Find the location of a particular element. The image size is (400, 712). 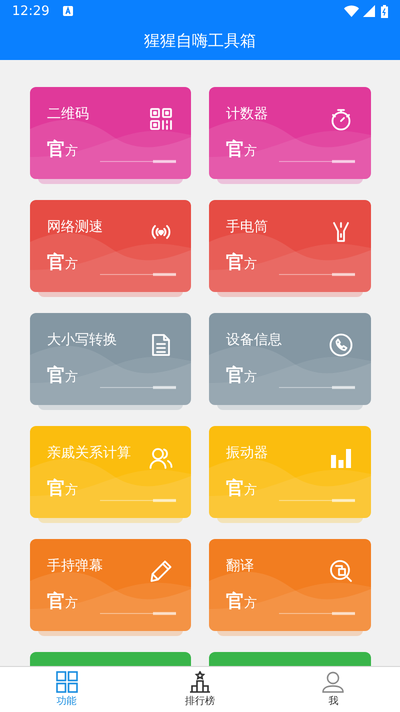

card-title: 亲戚关系计算 is located at coordinates (89, 453).